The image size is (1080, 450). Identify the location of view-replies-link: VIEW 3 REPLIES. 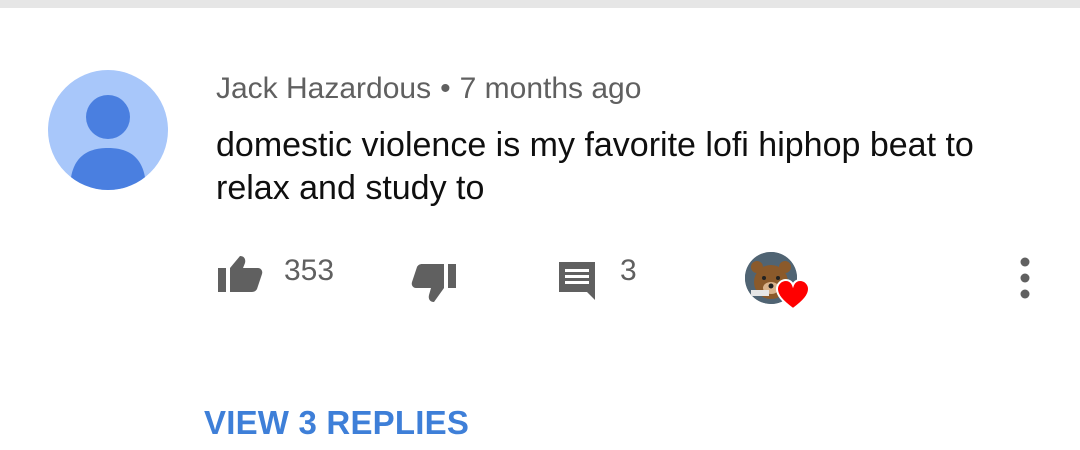
(336, 423).